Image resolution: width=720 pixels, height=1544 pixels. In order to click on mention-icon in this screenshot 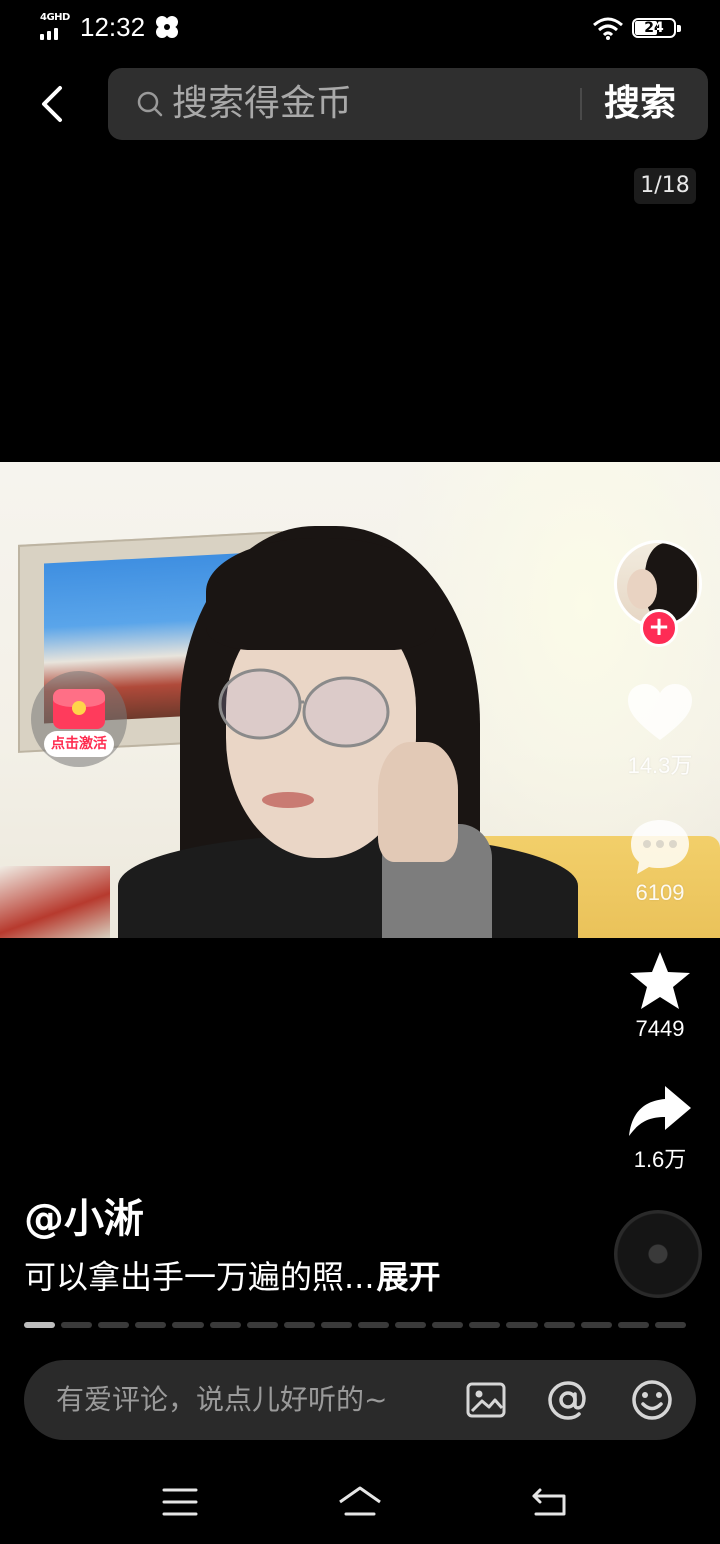, I will do `click(568, 1400)`.